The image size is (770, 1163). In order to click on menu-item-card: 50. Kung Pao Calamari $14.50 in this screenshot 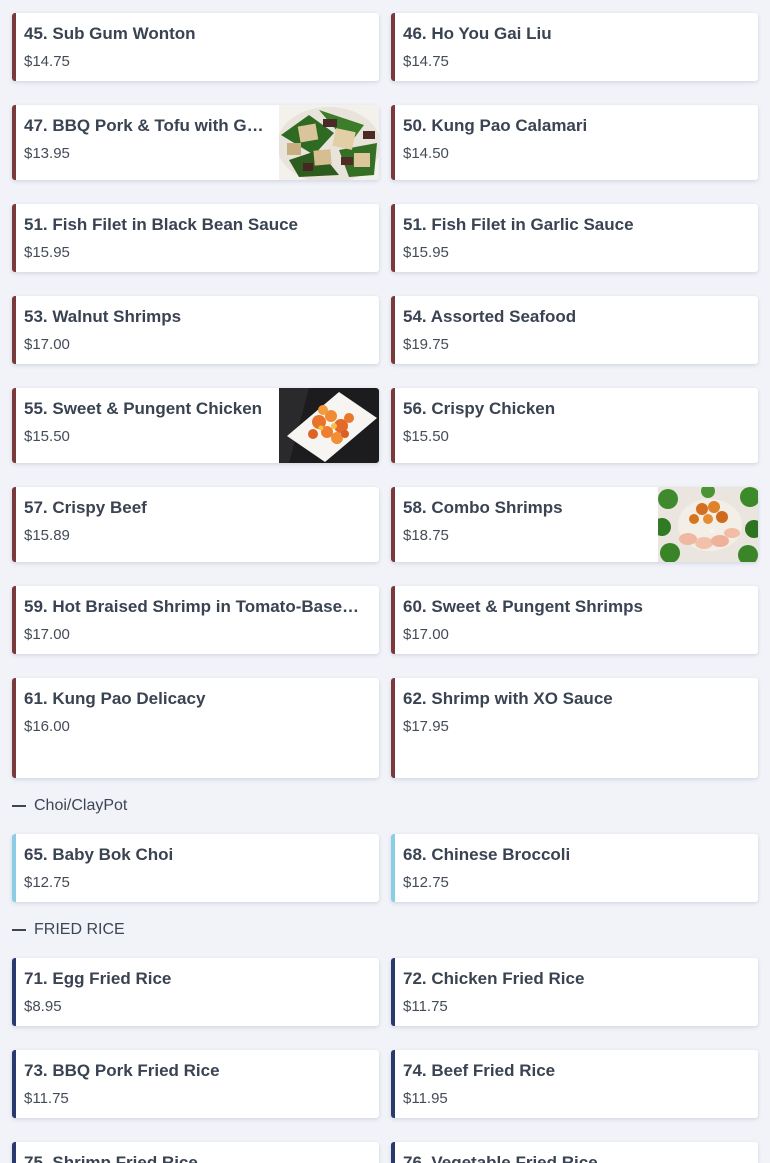, I will do `click(574, 142)`.